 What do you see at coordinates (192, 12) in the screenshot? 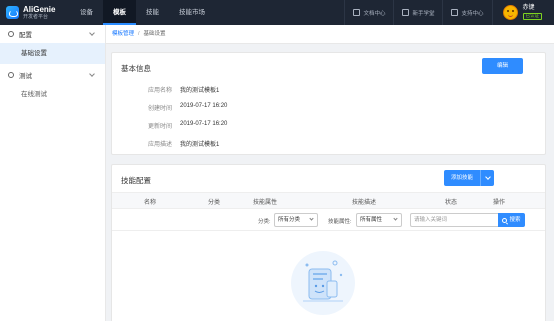
I see `nav-skill-market: 技能市场` at bounding box center [192, 12].